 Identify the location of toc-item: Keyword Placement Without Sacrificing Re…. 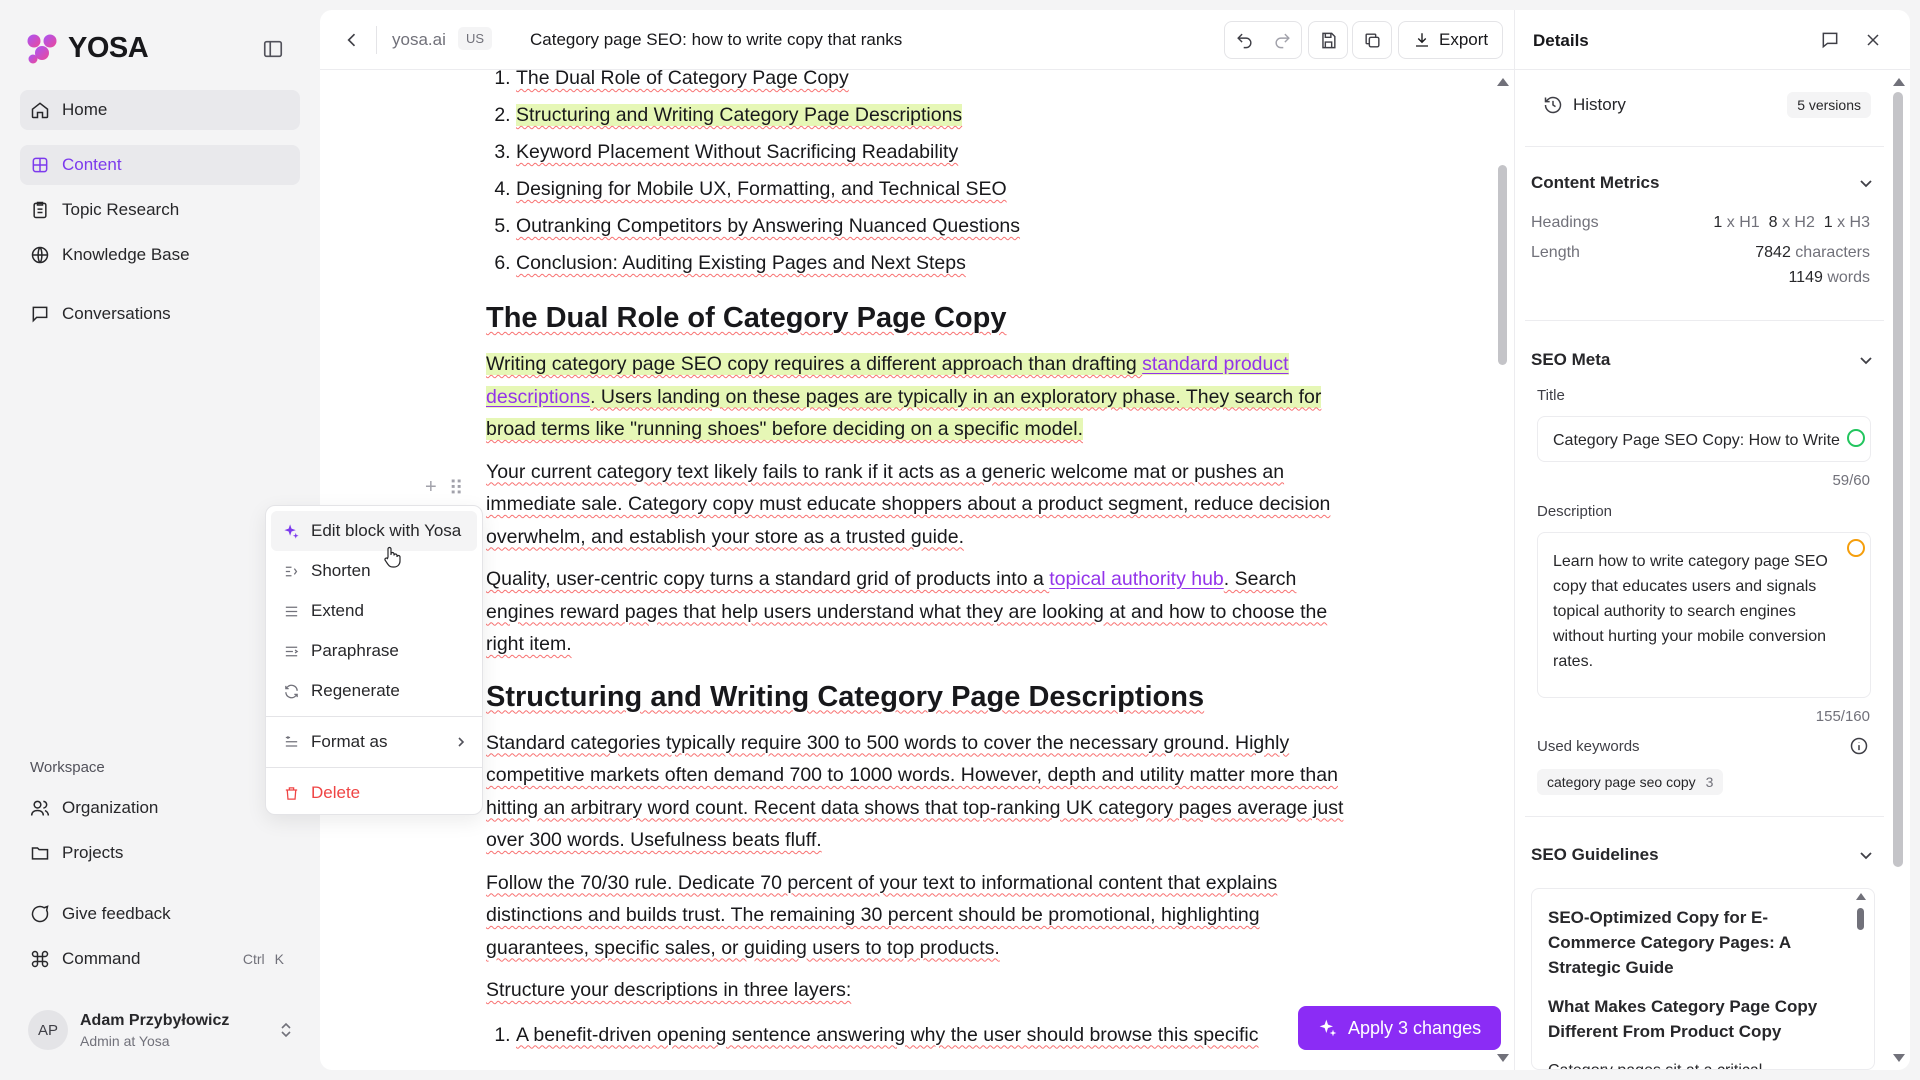
(931, 152).